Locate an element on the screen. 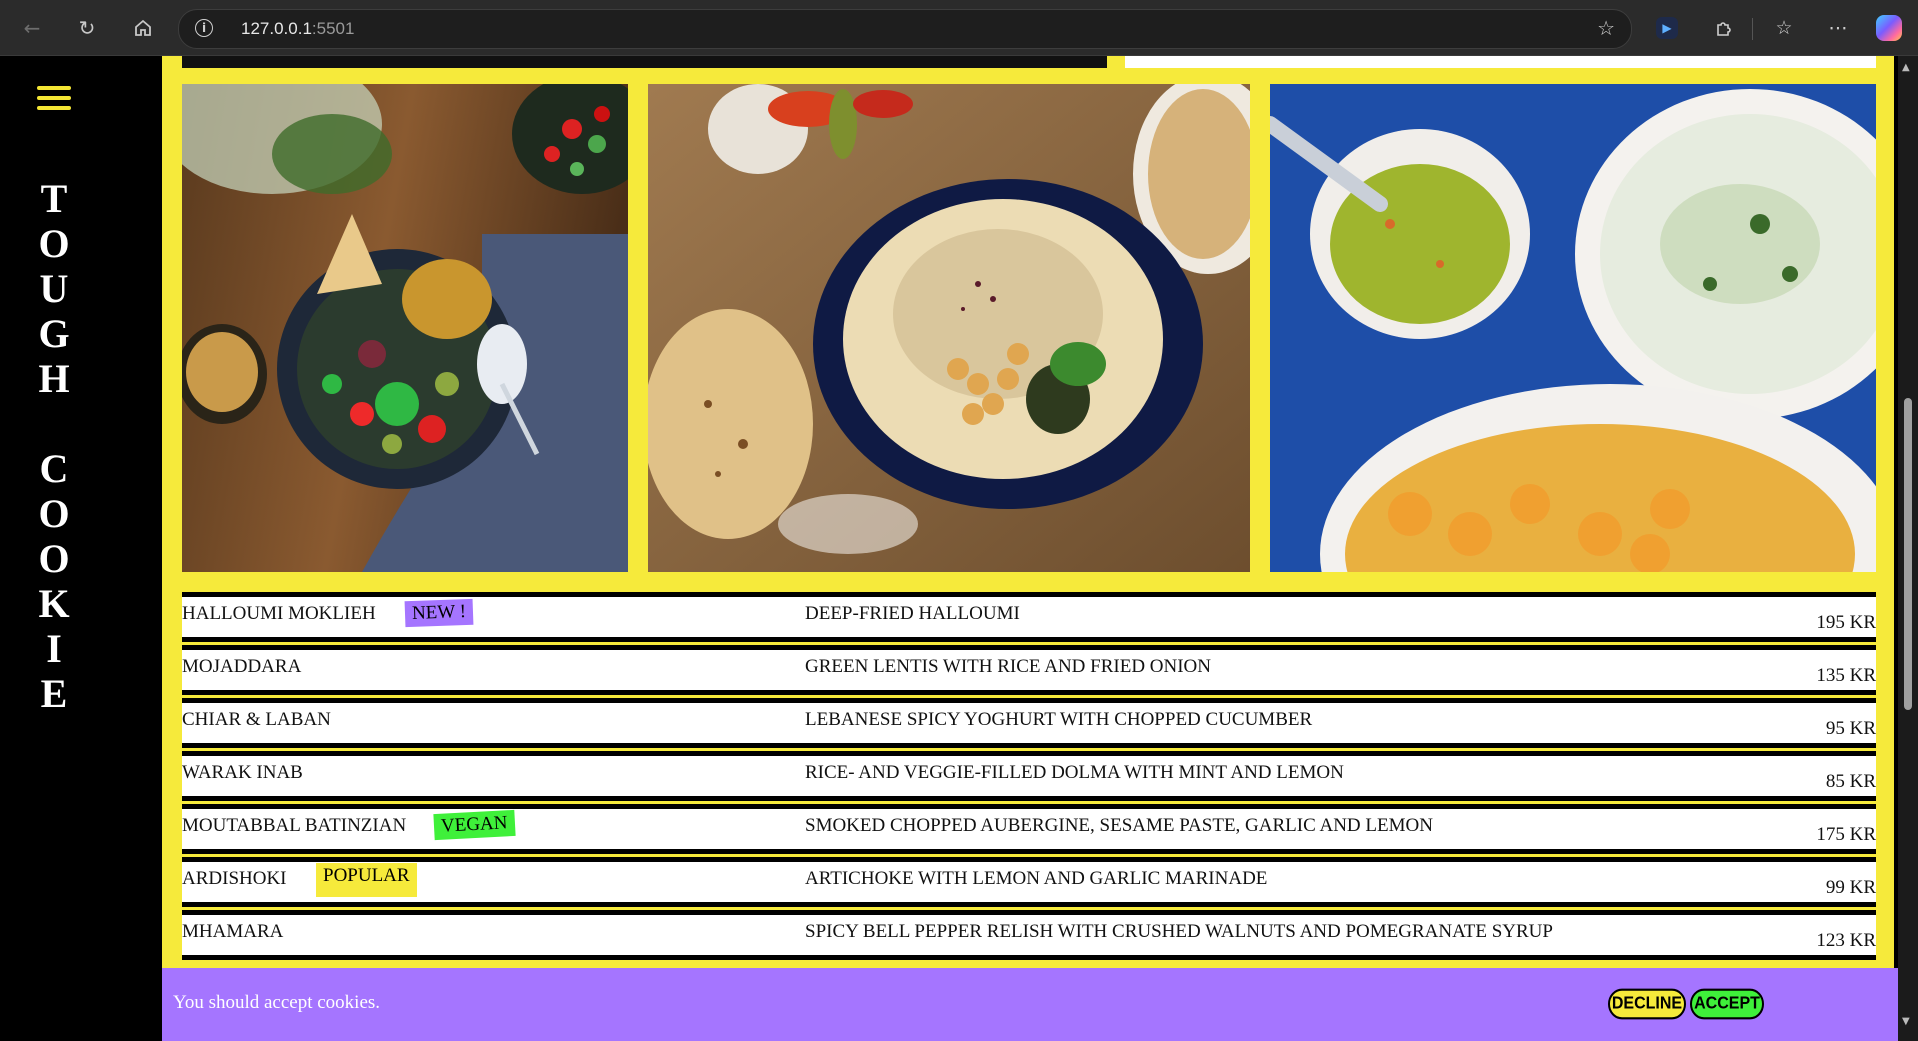 The image size is (1918, 1041). copilot-icon is located at coordinates (1889, 28).